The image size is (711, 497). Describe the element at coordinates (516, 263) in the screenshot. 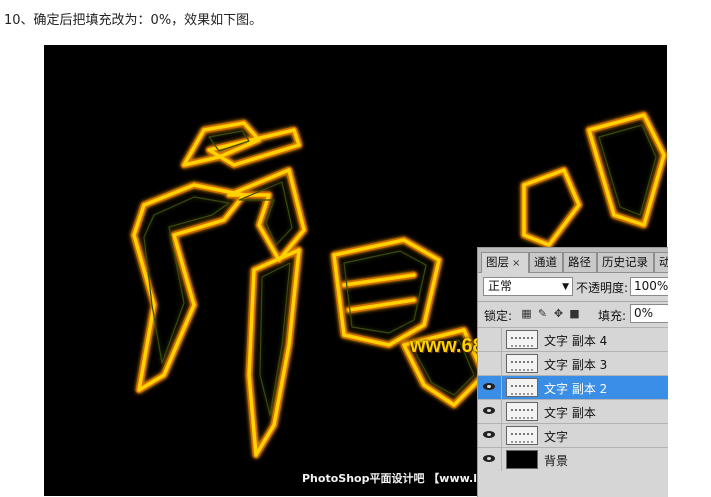

I see `close-icon: ×` at that location.